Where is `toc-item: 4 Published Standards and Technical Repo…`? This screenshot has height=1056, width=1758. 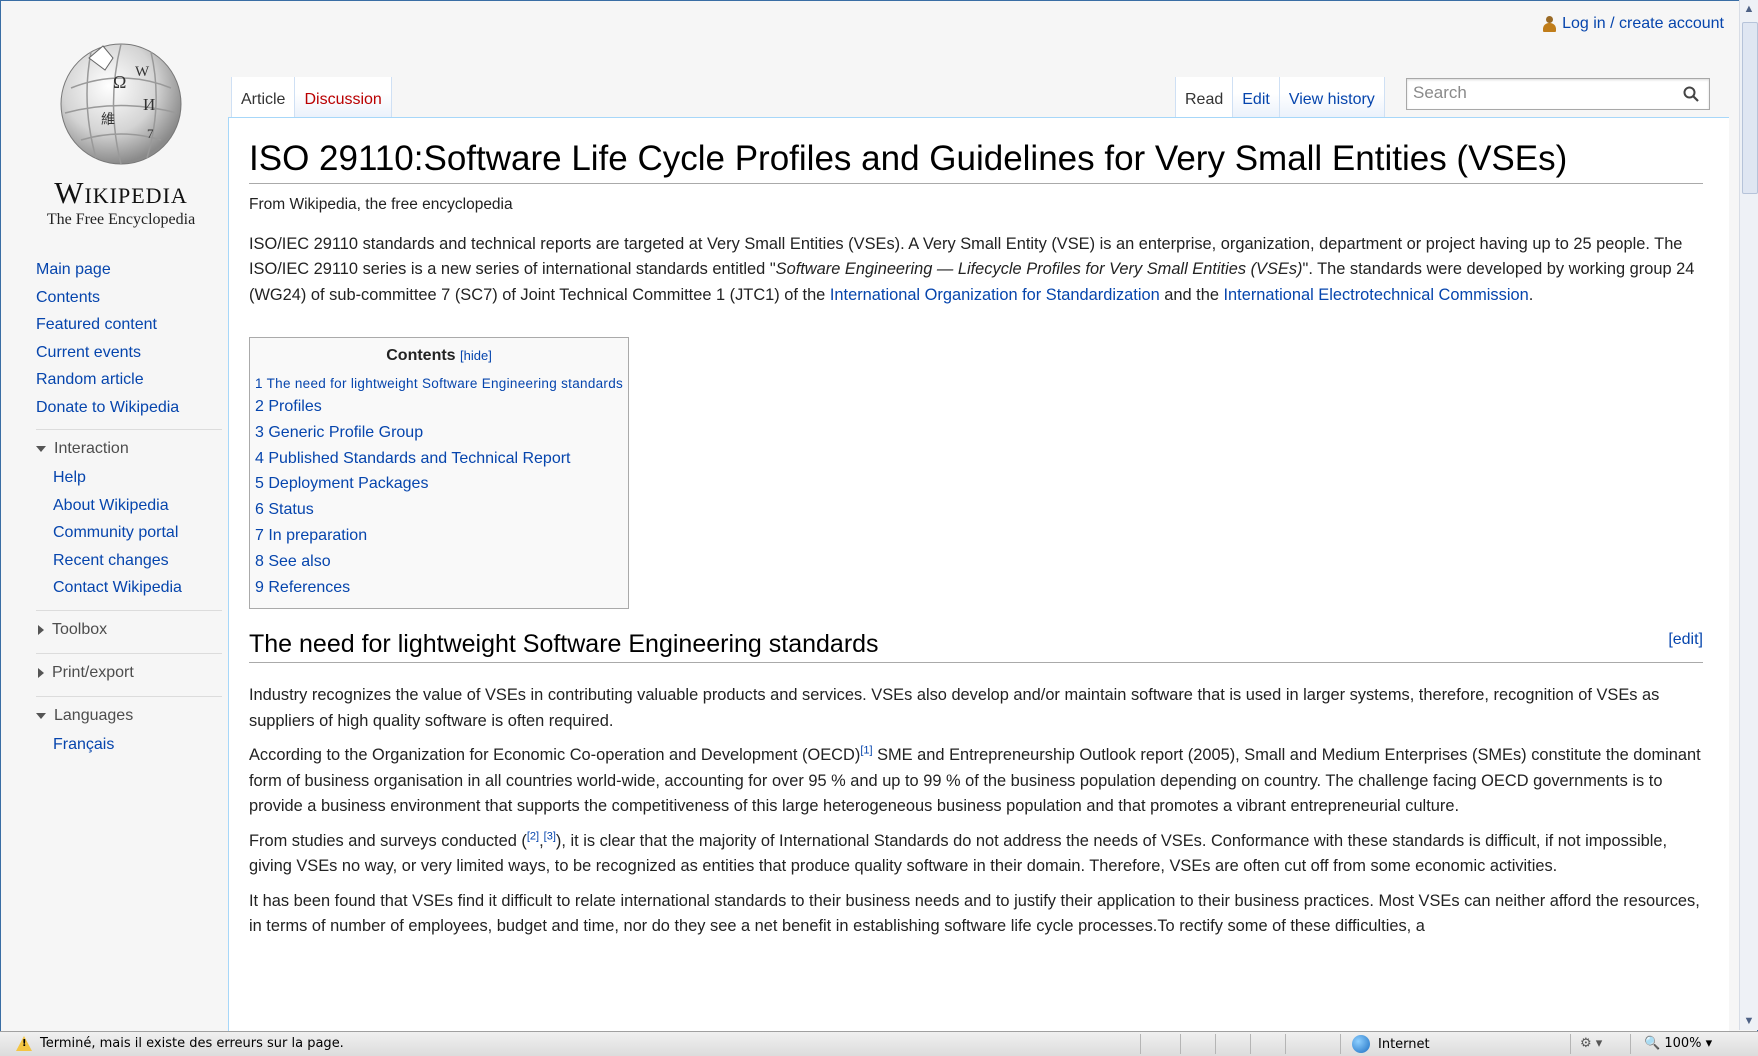
toc-item: 4 Published Standards and Technical Repo… is located at coordinates (439, 459).